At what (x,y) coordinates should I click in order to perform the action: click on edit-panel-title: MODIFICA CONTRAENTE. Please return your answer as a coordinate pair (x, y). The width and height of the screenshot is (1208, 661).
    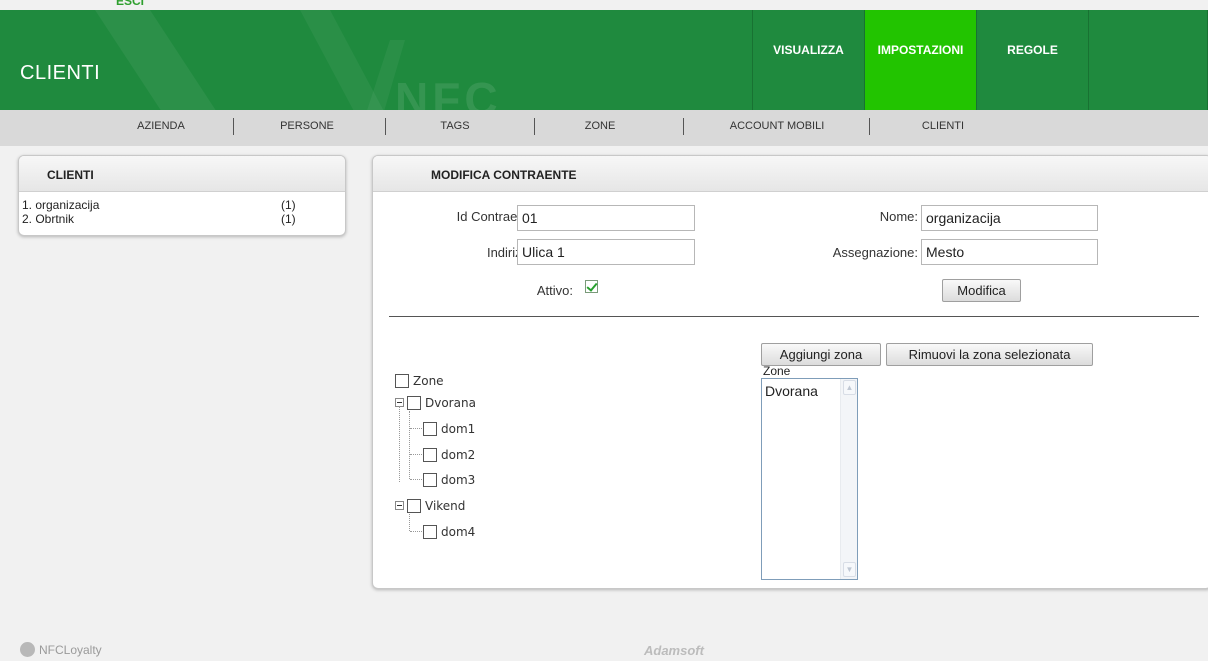
    Looking at the image, I should click on (790, 174).